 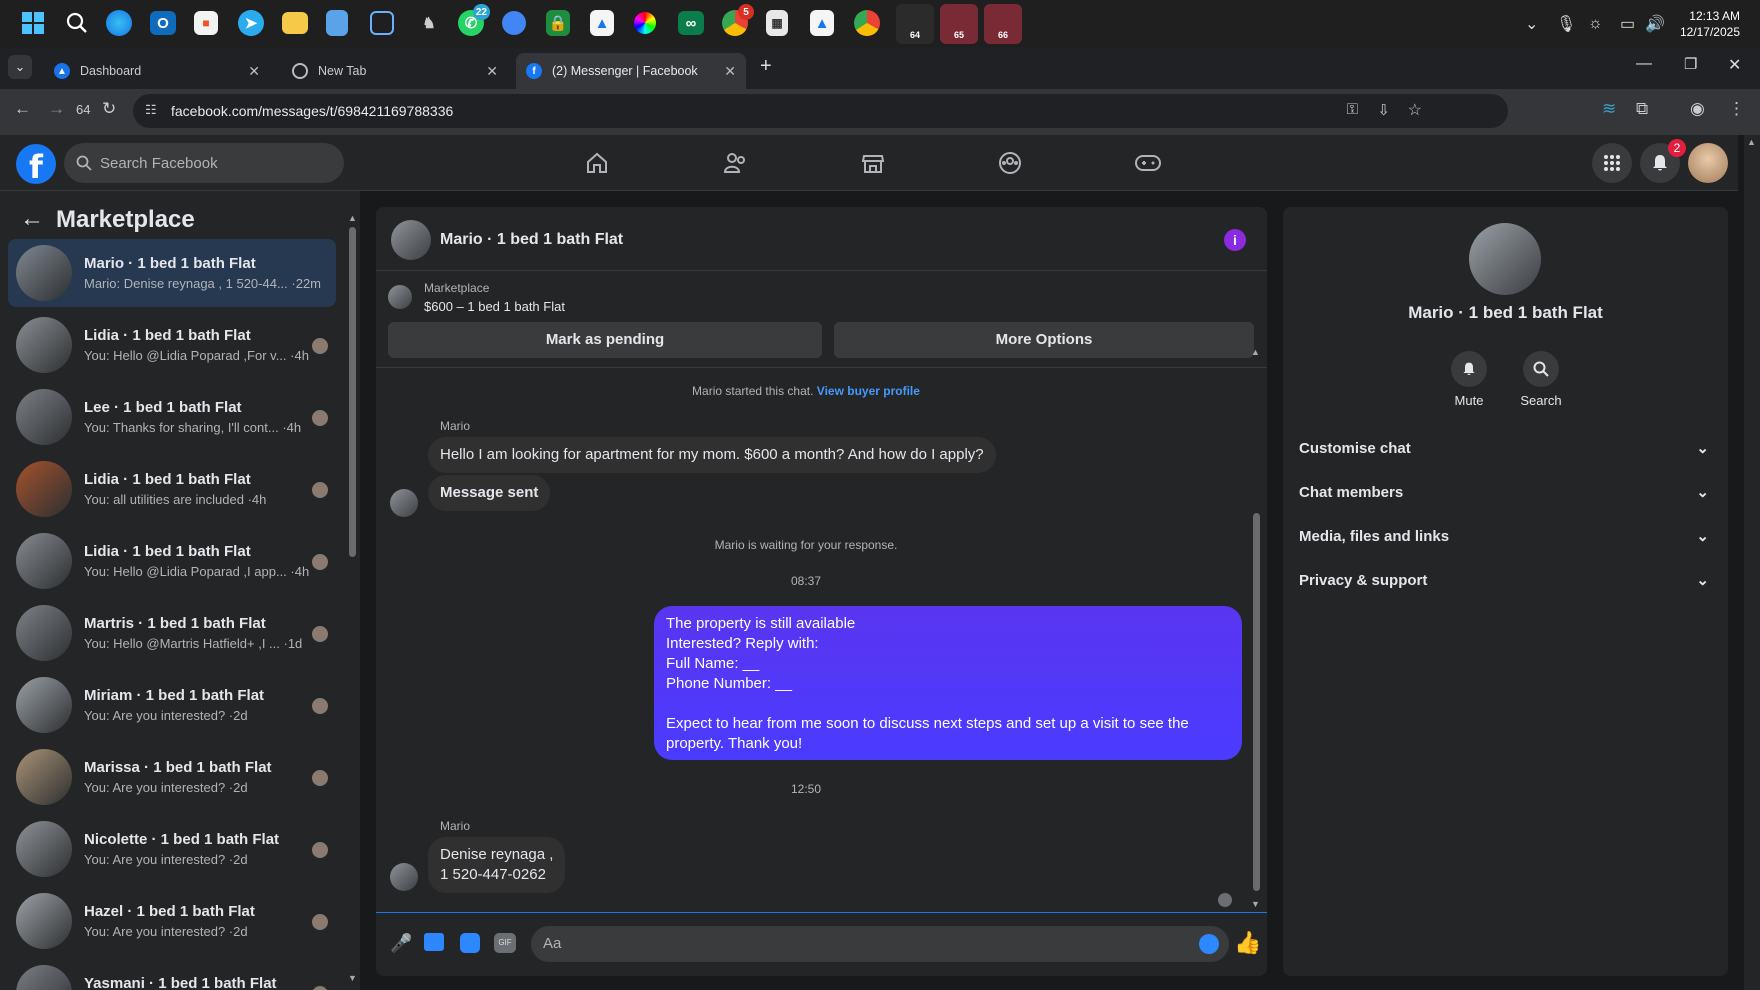 What do you see at coordinates (631, 71) in the screenshot?
I see `tab-messenger: f (2) Messenger | Facebook ✕` at bounding box center [631, 71].